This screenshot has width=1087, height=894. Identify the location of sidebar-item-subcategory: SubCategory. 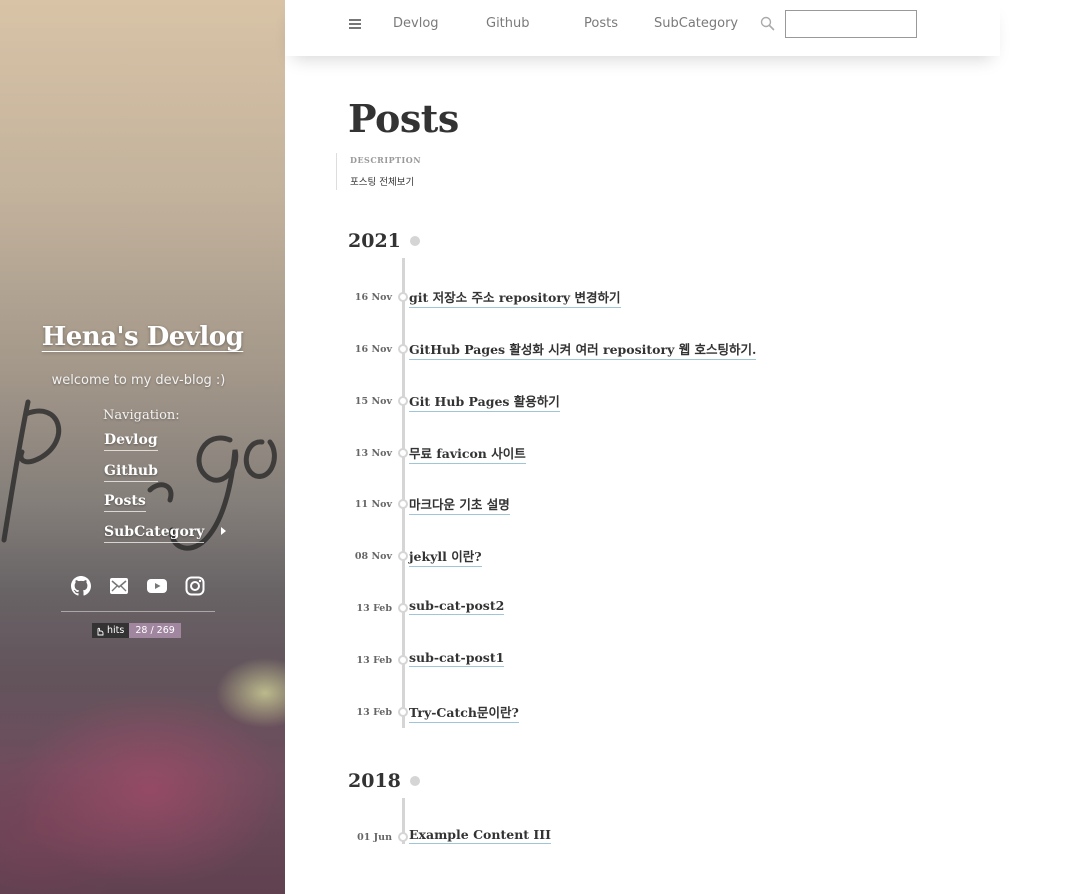
(154, 533).